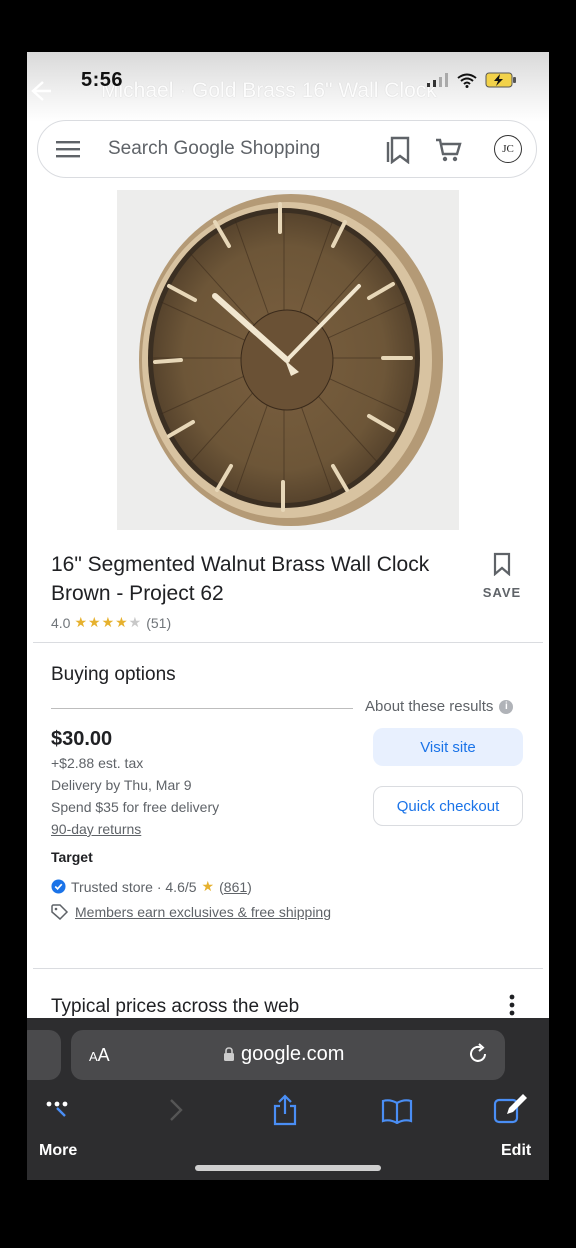 Image resolution: width=576 pixels, height=1248 pixels. I want to click on forward-icon, so click(176, 1110).